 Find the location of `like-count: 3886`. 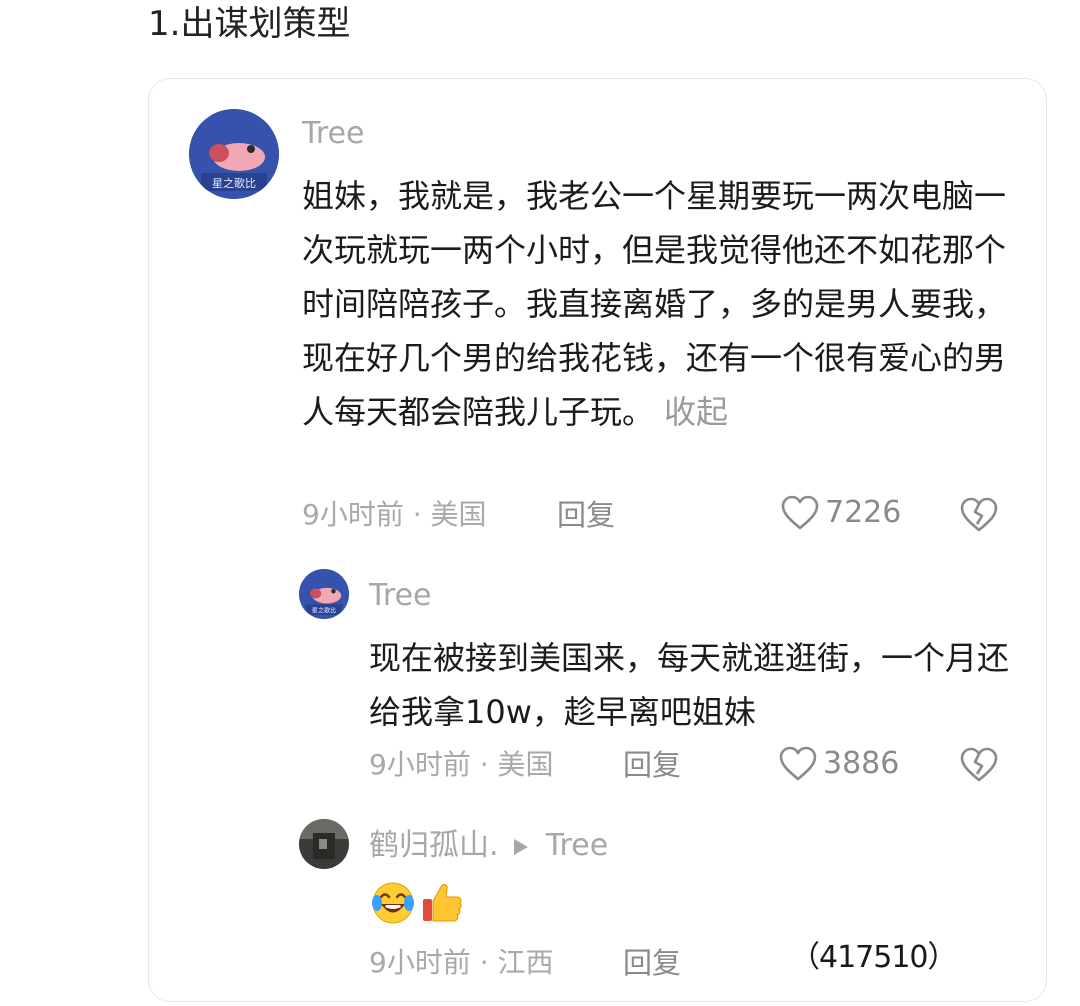

like-count: 3886 is located at coordinates (861, 763).